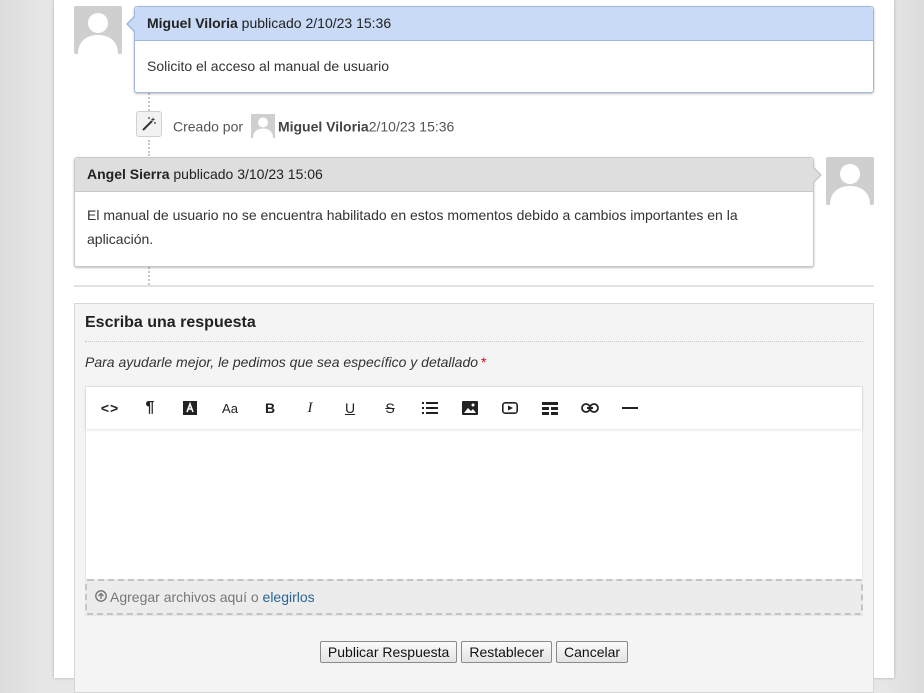 Image resolution: width=924 pixels, height=693 pixels. Describe the element at coordinates (208, 126) in the screenshot. I see `event-prefix: Creado por` at that location.